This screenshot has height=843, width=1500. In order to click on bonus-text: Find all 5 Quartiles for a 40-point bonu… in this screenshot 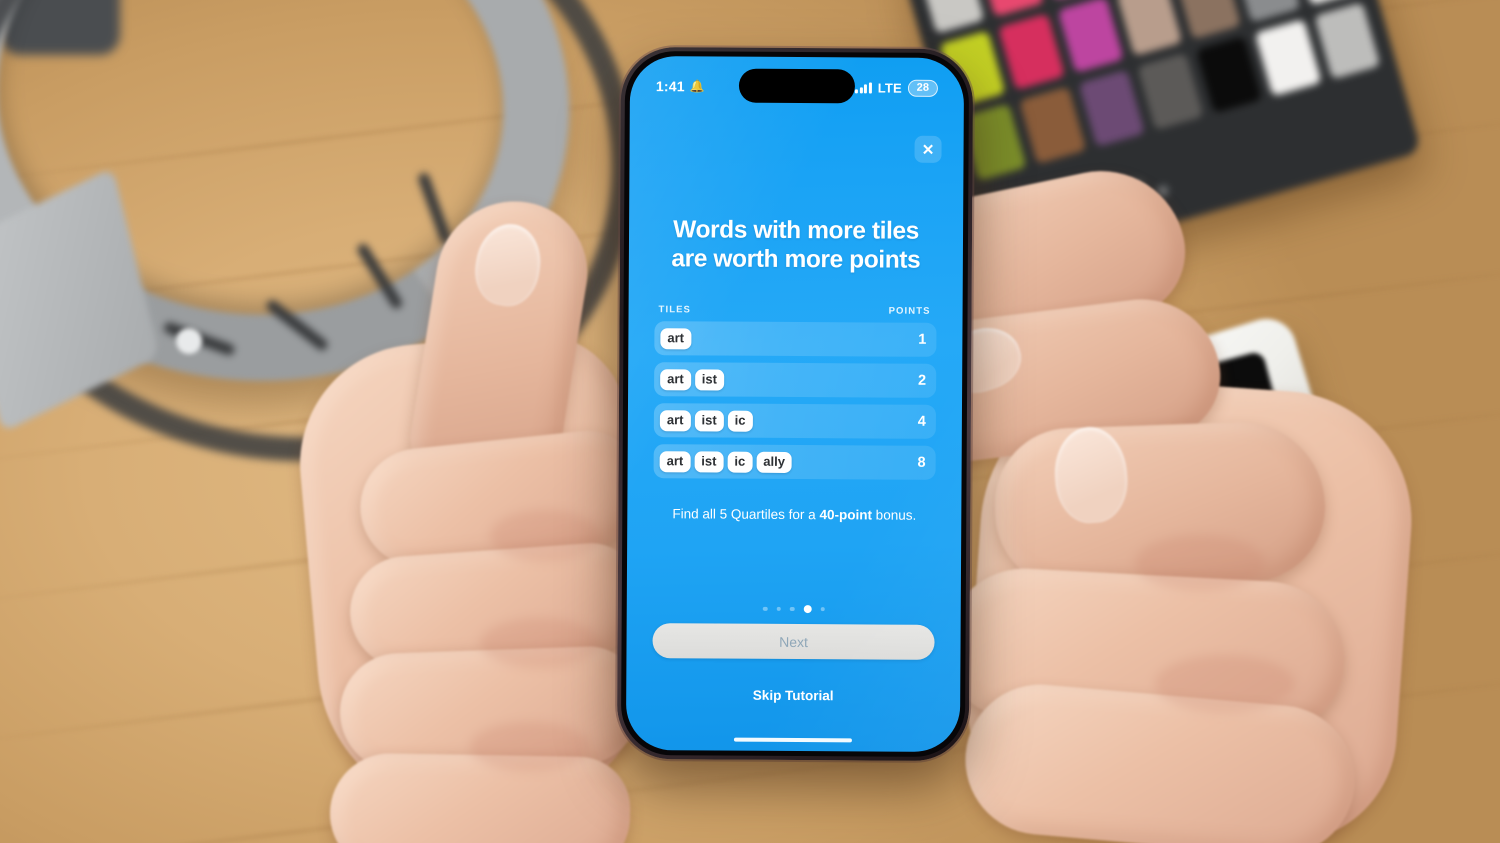, I will do `click(794, 514)`.